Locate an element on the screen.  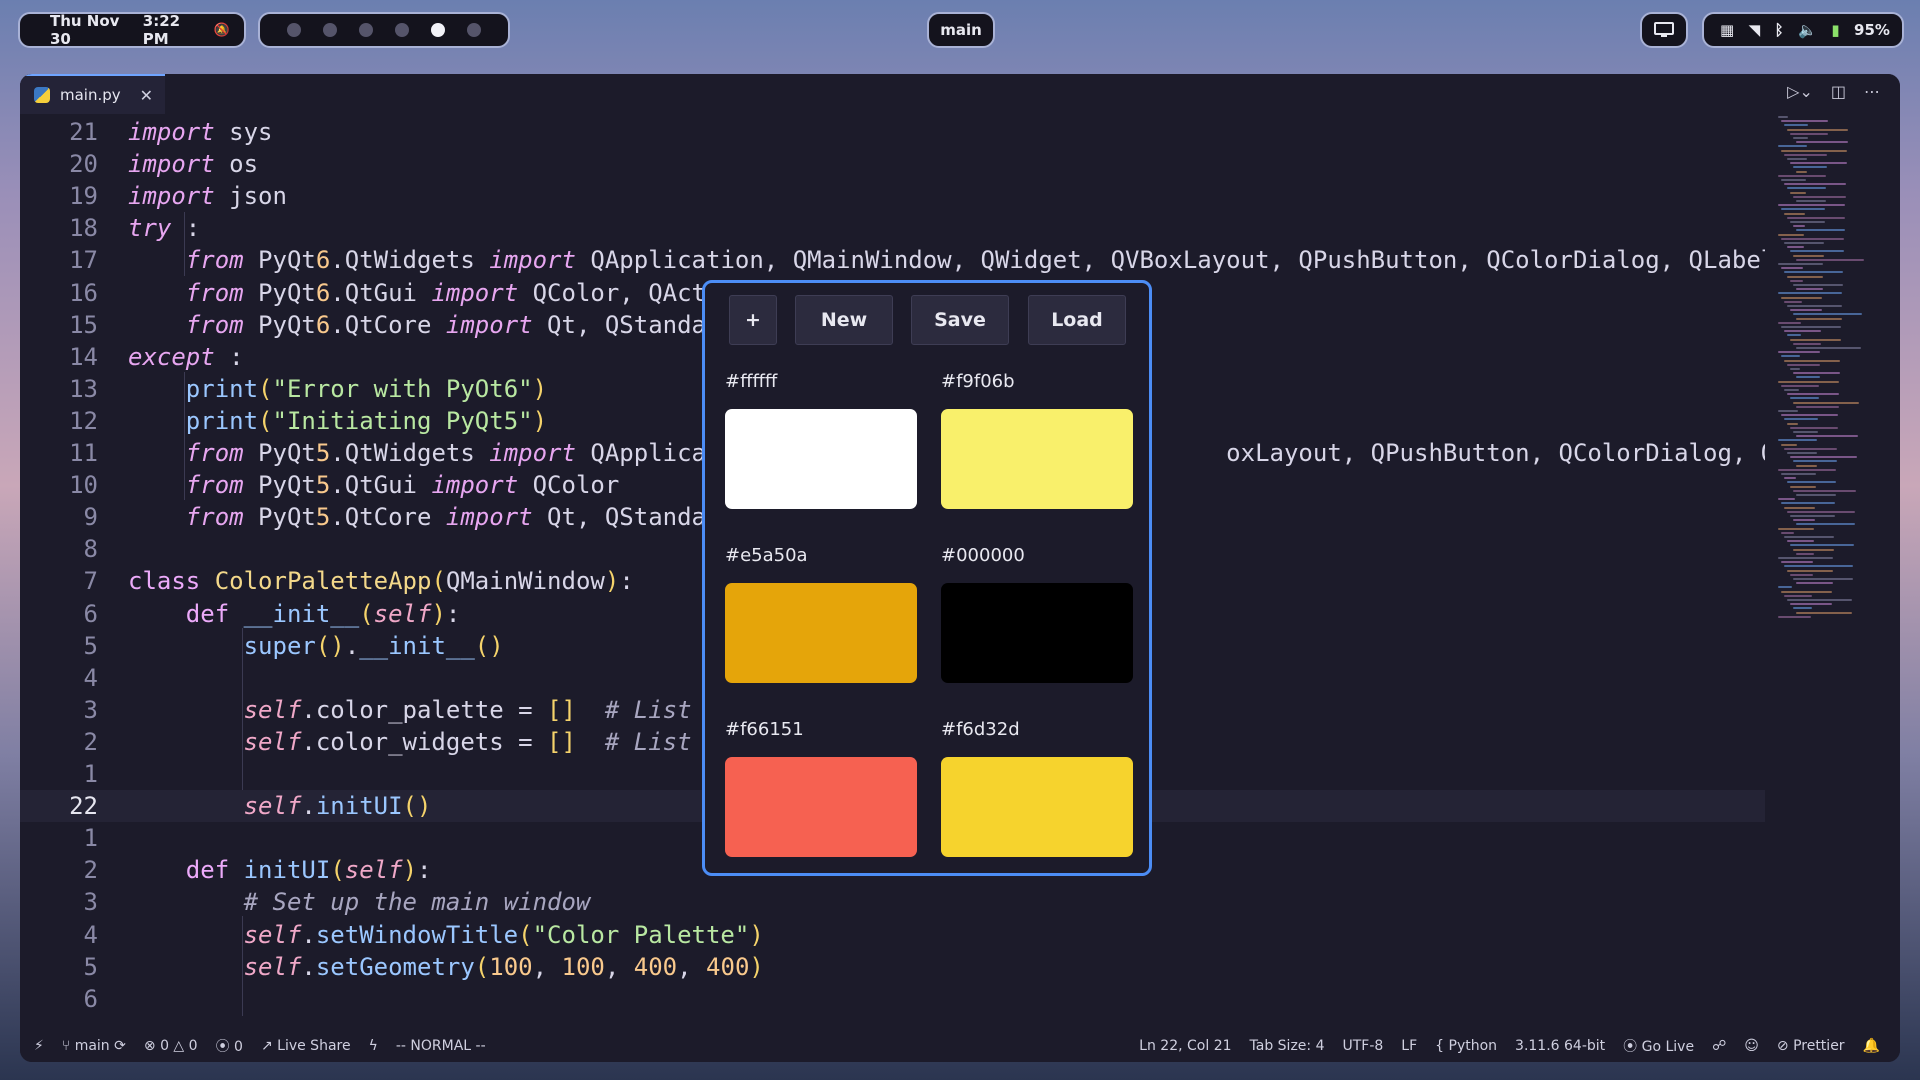
line-text: self.color_widgets = [] # List is located at coordinates (467, 741).